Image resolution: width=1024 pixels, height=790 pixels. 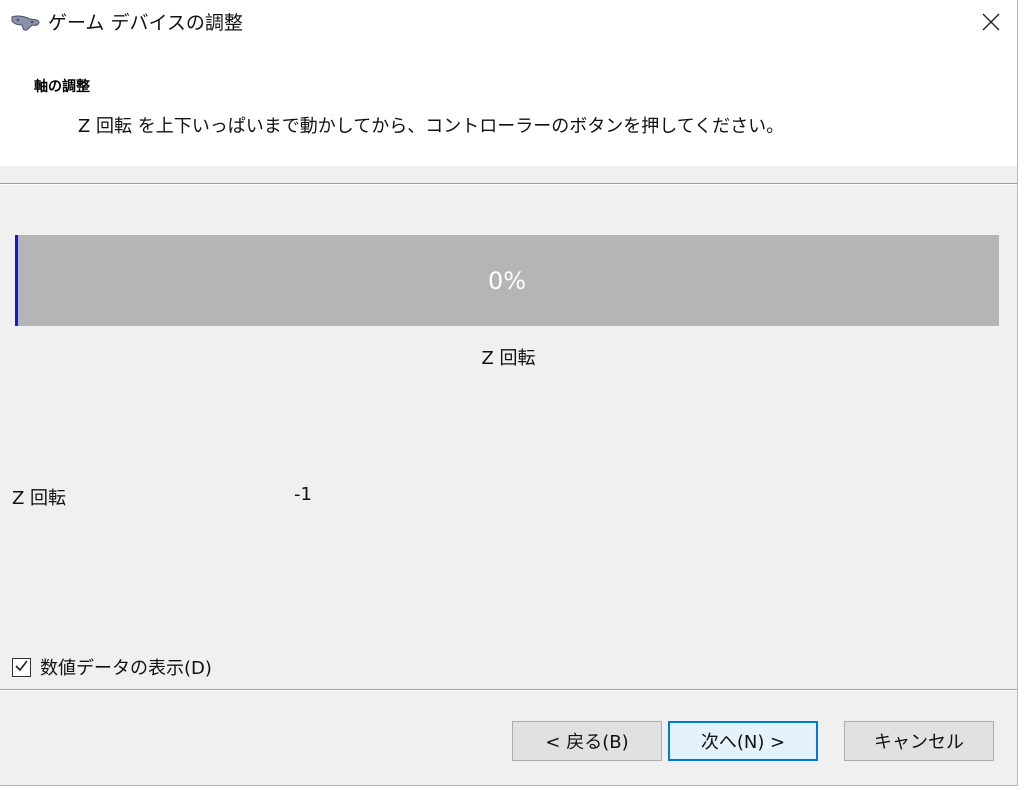 I want to click on title-bar: ゲーム デバイスの調整, so click(x=508, y=24).